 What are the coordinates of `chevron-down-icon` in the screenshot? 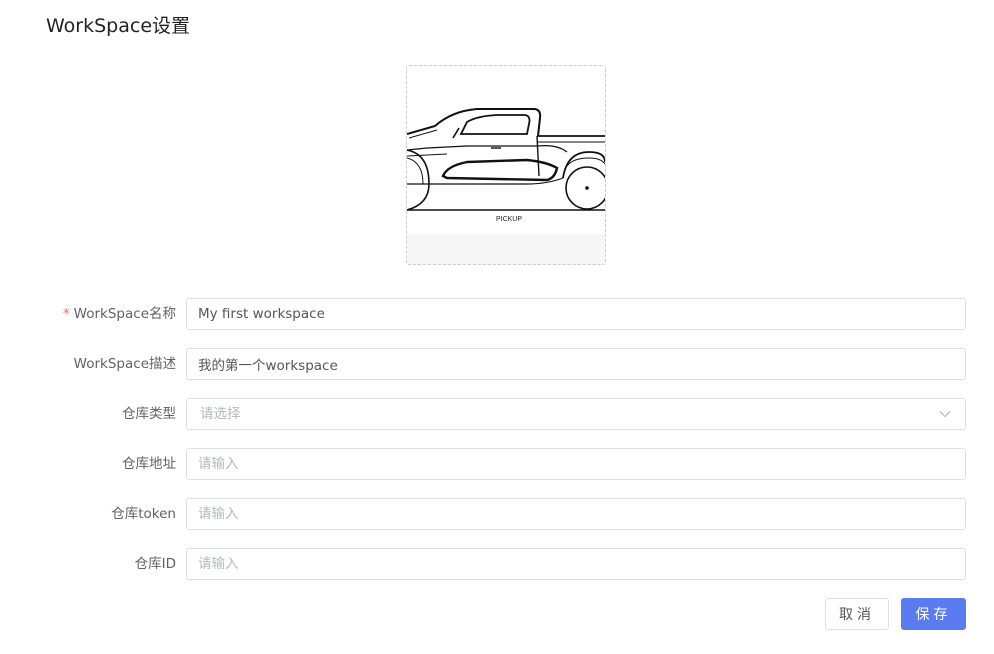 It's located at (945, 414).